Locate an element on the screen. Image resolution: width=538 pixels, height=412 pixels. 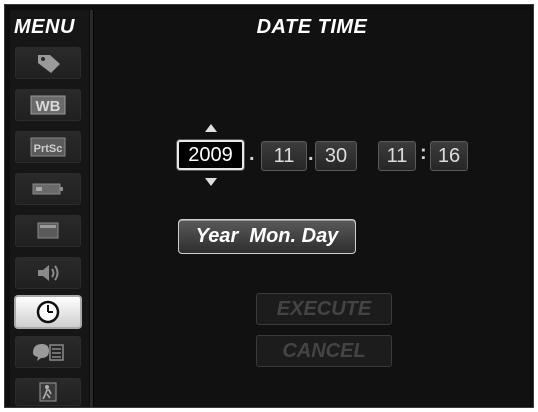
month-field: 11 is located at coordinates (284, 156).